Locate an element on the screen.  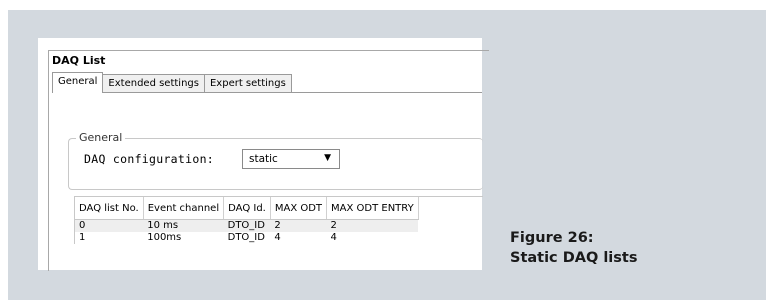
tab-general: General is located at coordinates (78, 82).